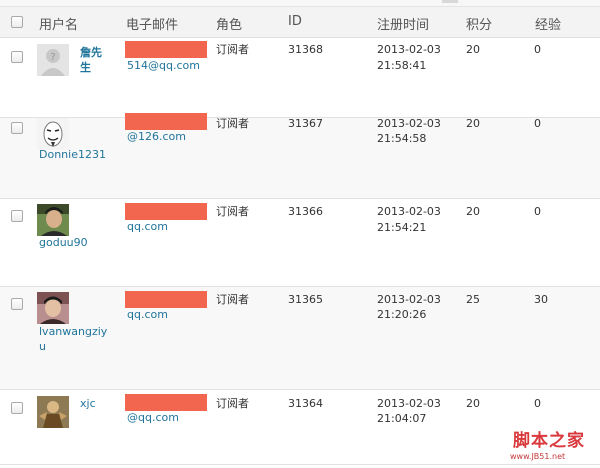 This screenshot has height=468, width=600. What do you see at coordinates (53, 134) in the screenshot?
I see `mask-avatar-icon` at bounding box center [53, 134].